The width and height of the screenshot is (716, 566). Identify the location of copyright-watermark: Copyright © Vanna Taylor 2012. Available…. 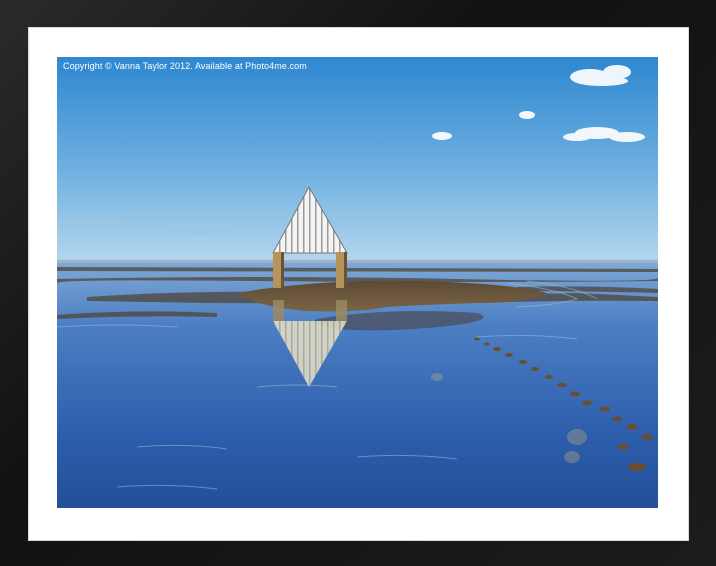
(185, 66).